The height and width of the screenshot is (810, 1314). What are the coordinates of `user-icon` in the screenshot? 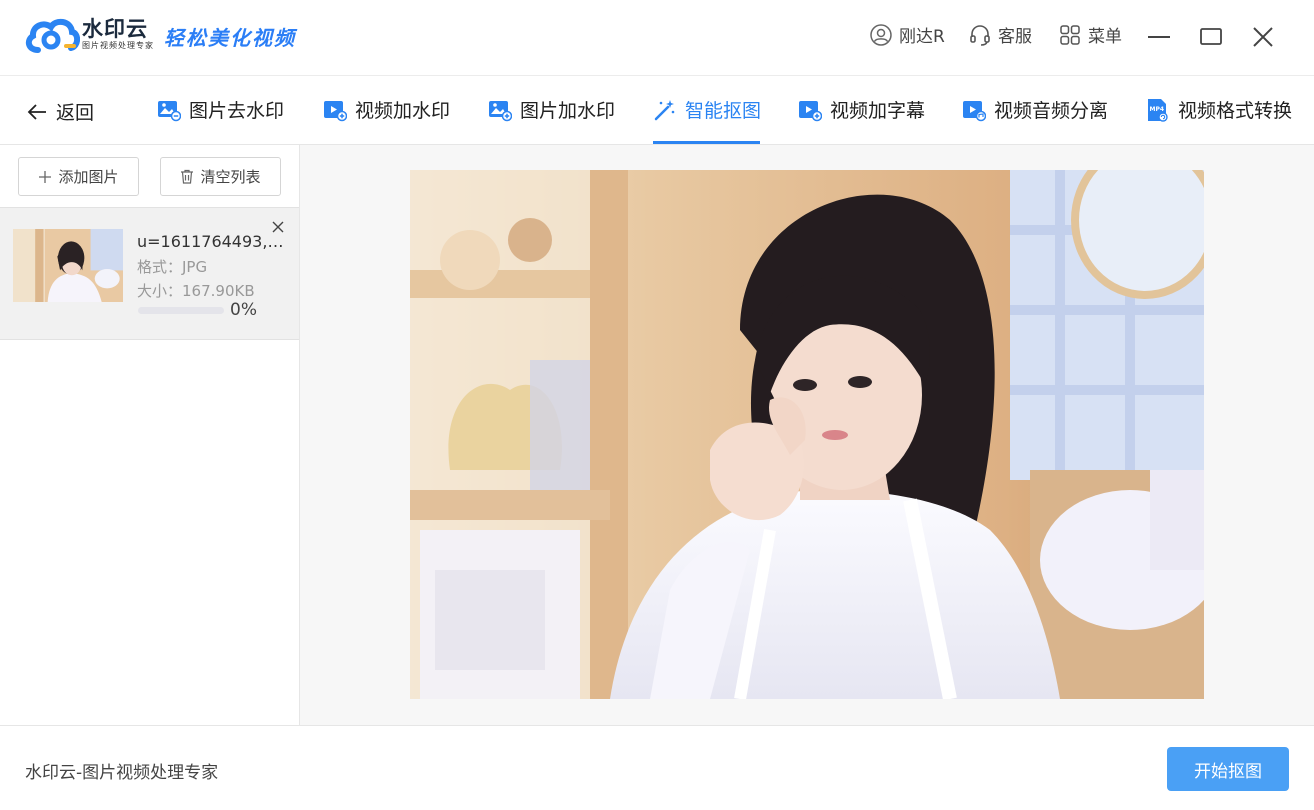 It's located at (881, 34).